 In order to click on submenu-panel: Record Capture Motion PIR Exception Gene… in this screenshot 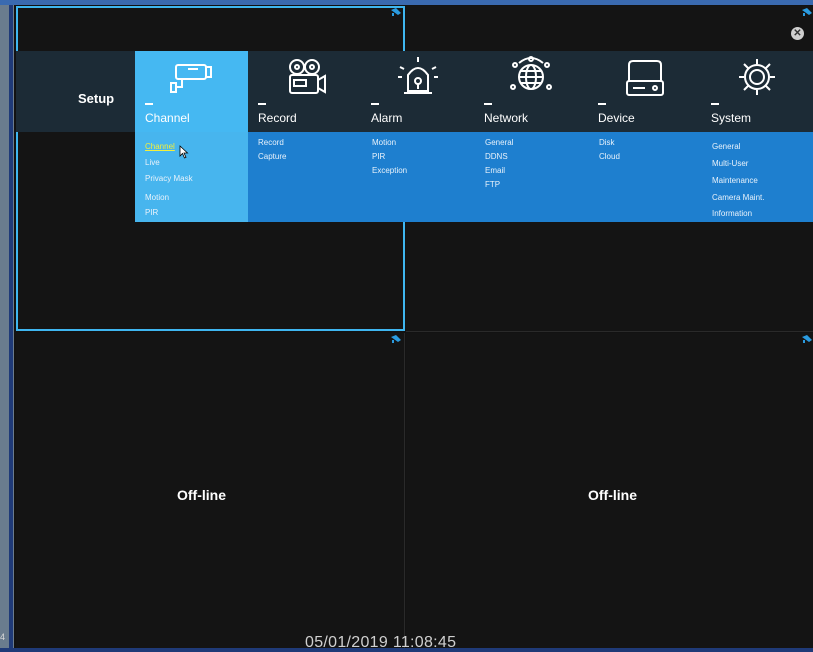, I will do `click(530, 177)`.